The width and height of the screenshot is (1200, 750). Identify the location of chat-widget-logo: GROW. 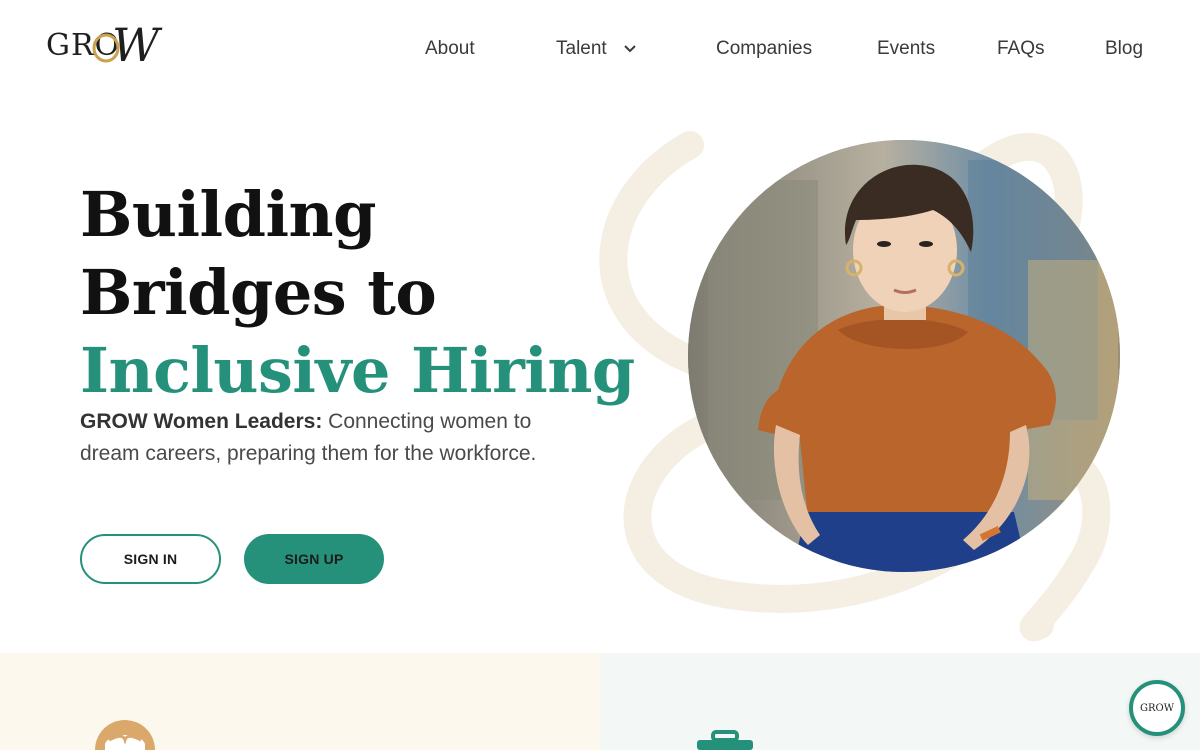
(1157, 708).